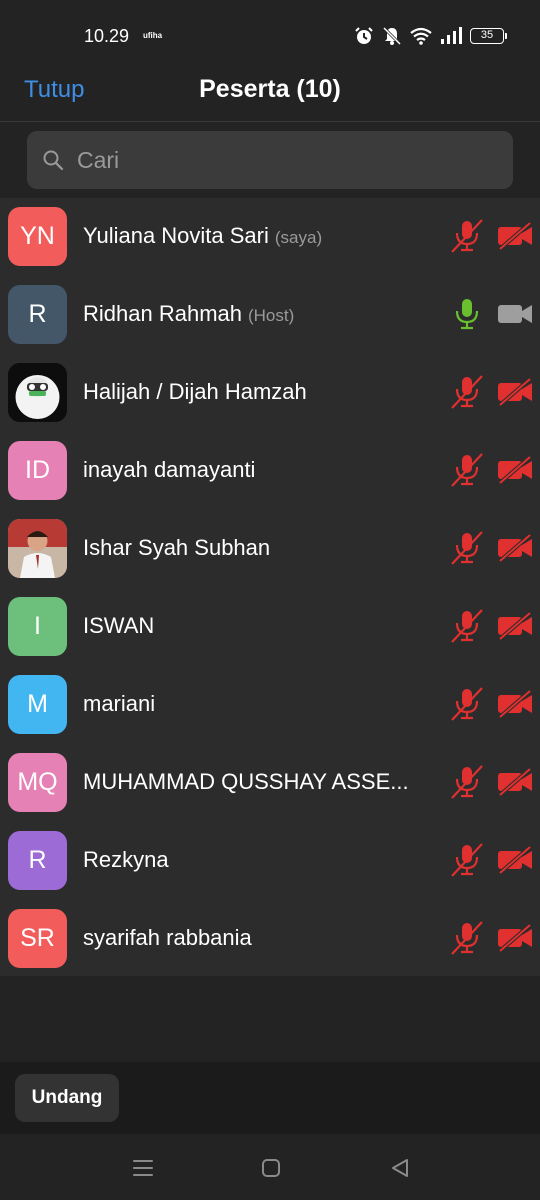  What do you see at coordinates (153, 35) in the screenshot?
I see `carrier-mark: ufiha` at bounding box center [153, 35].